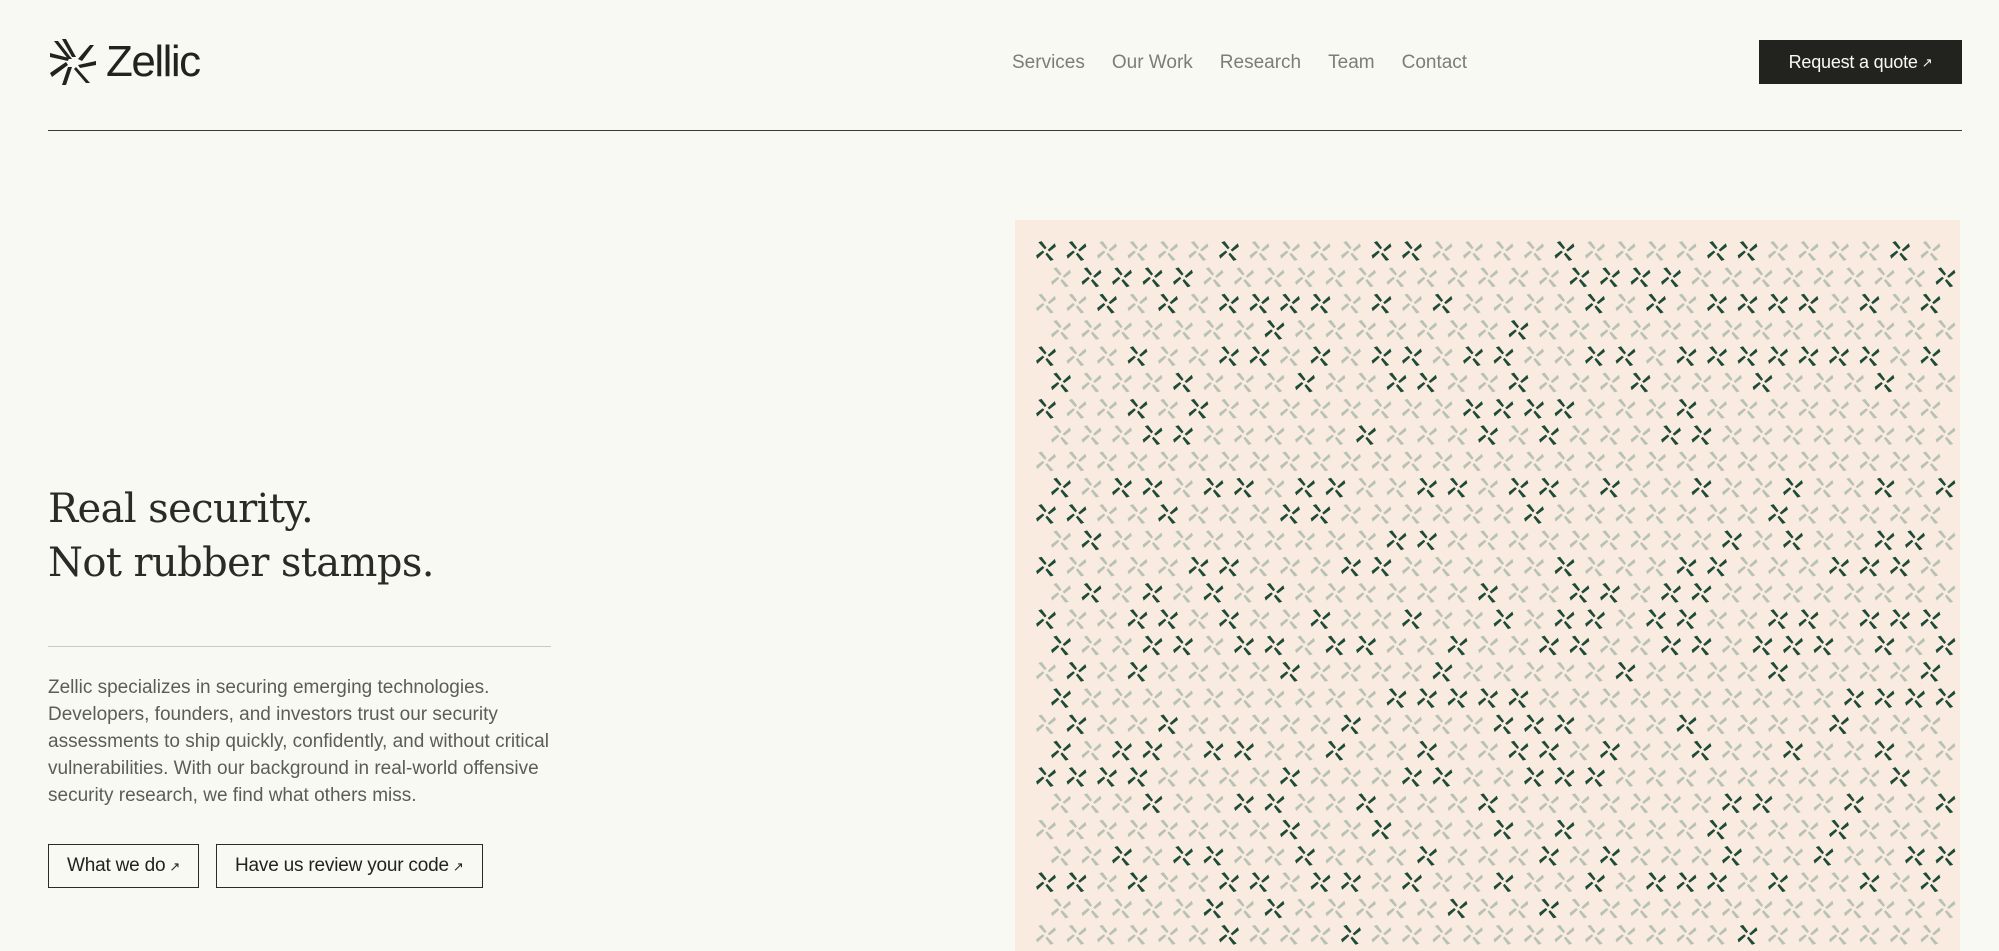 This screenshot has width=1999, height=951. Describe the element at coordinates (349, 866) in the screenshot. I see `review-code-button: Have us review your code ↗` at that location.